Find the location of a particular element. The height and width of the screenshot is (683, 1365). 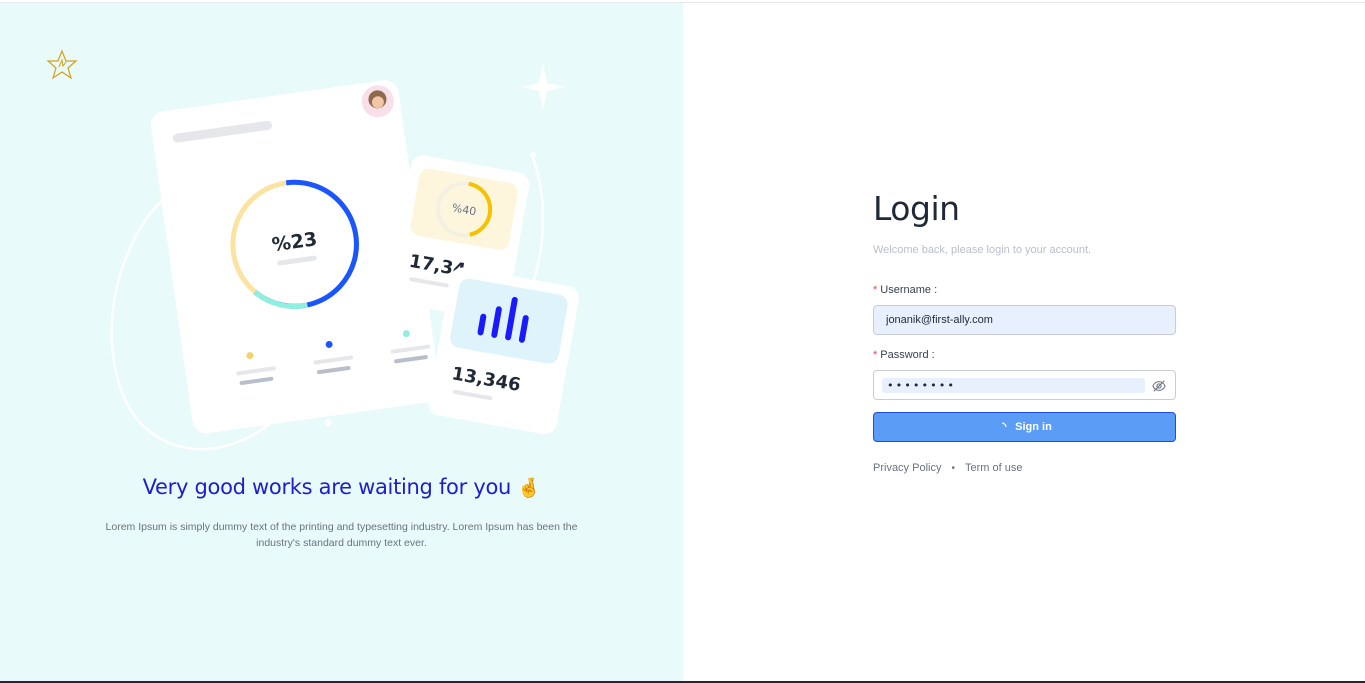

password-field is located at coordinates (1024, 385).